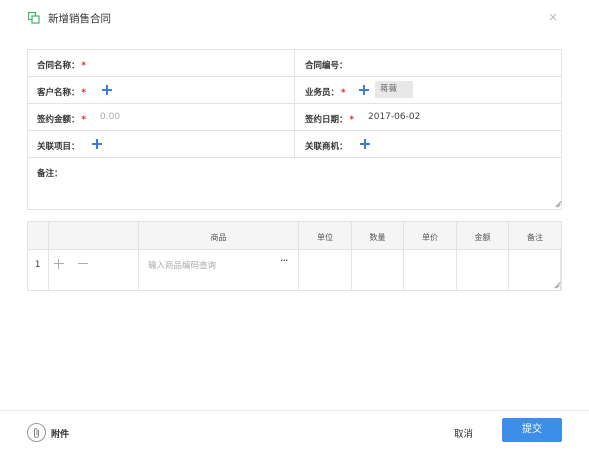  What do you see at coordinates (325, 270) in the screenshot?
I see `unit-cell` at bounding box center [325, 270].